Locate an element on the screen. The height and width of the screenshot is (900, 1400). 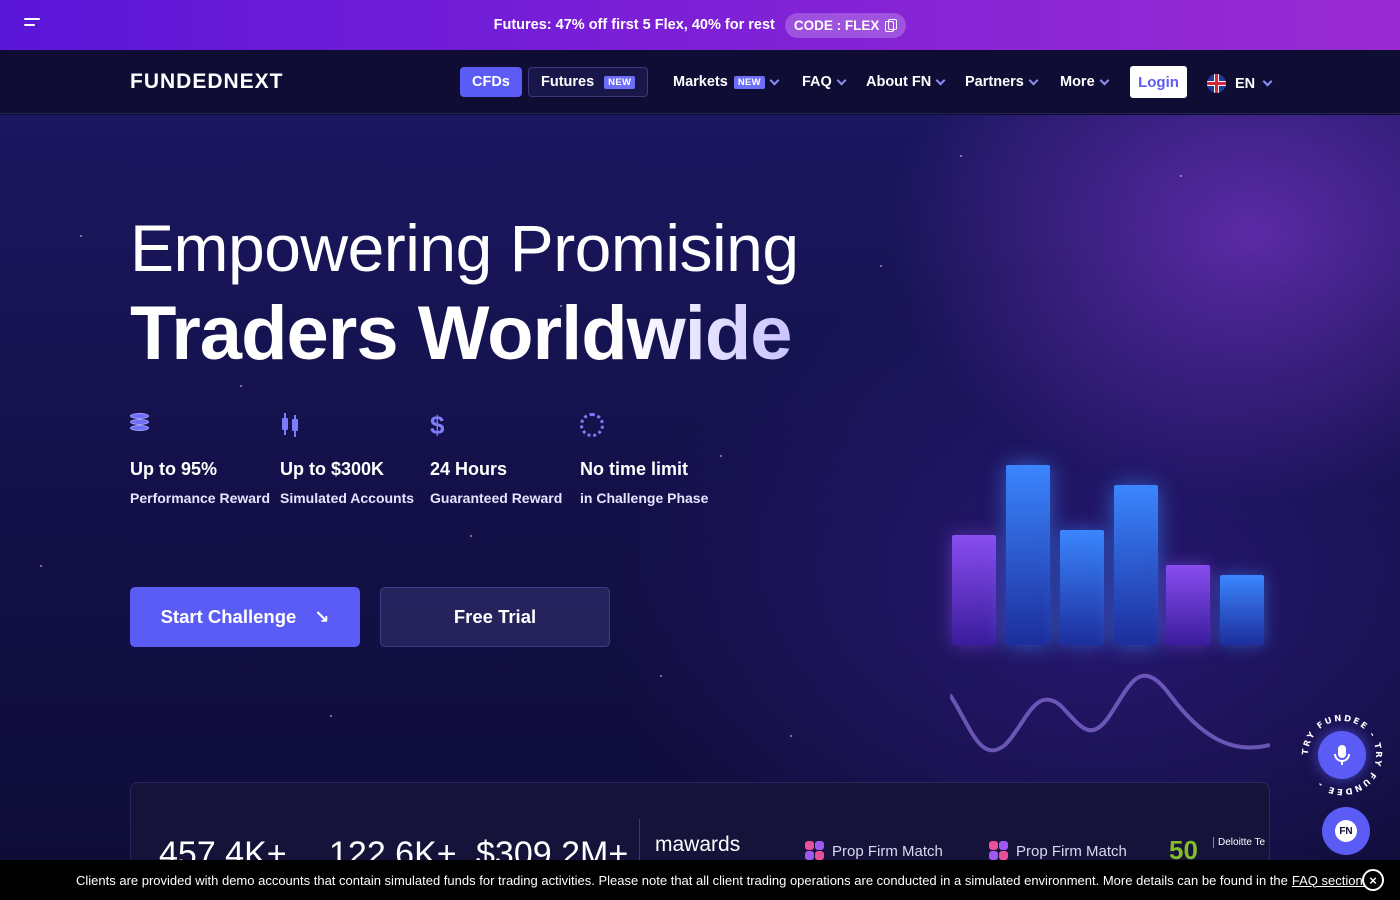
feature-reward: Up to 95% Performance Reward is located at coordinates (205, 461).